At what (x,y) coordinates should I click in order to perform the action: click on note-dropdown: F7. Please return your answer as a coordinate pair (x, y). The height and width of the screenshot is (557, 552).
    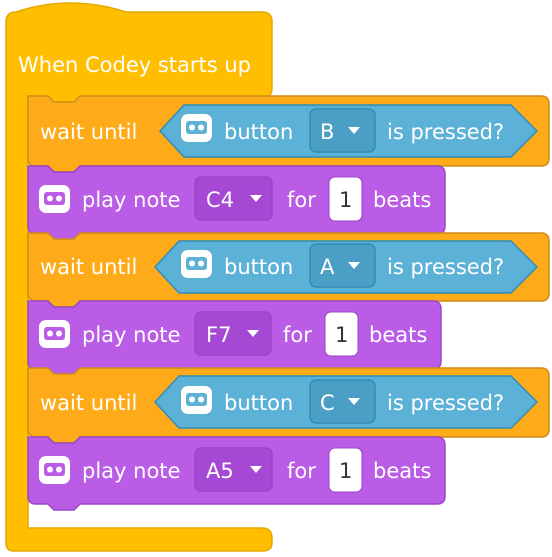
    Looking at the image, I should click on (233, 333).